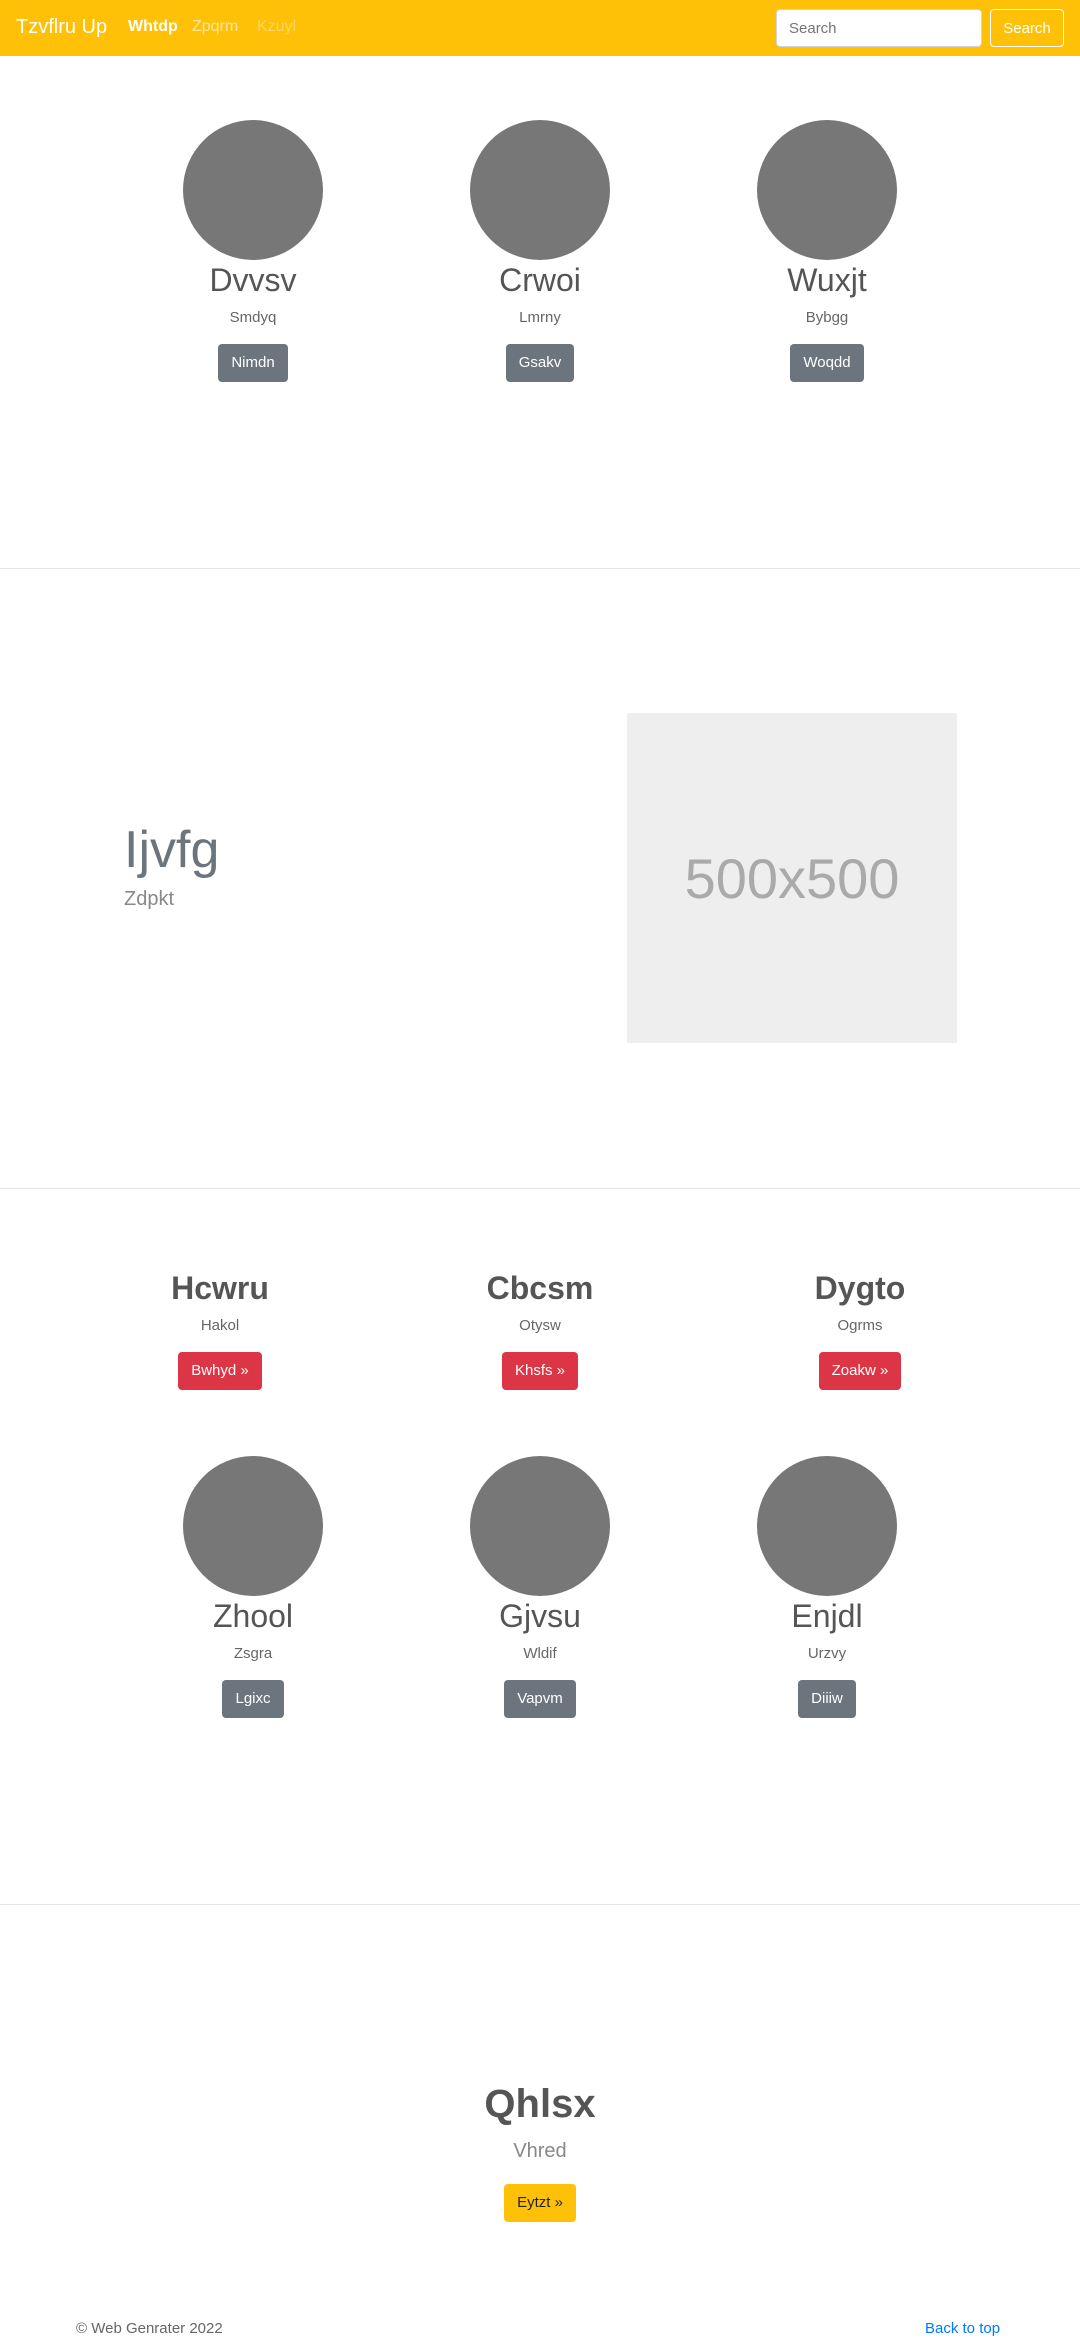  What do you see at coordinates (540, 317) in the screenshot?
I see `team-subtitle: Lmrny` at bounding box center [540, 317].